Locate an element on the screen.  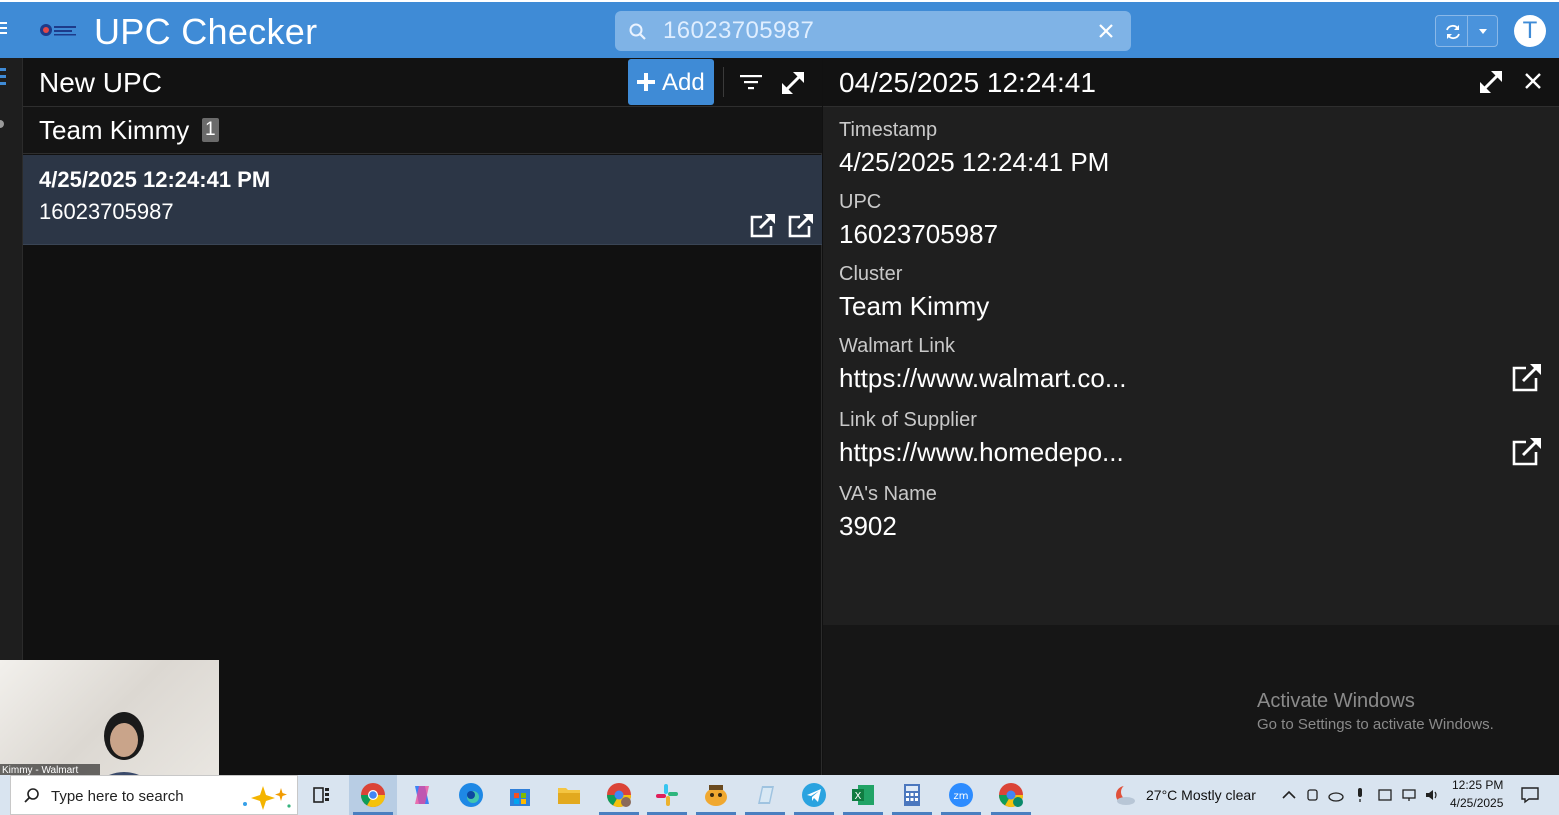
microphone-icon is located at coordinates (1360, 795).